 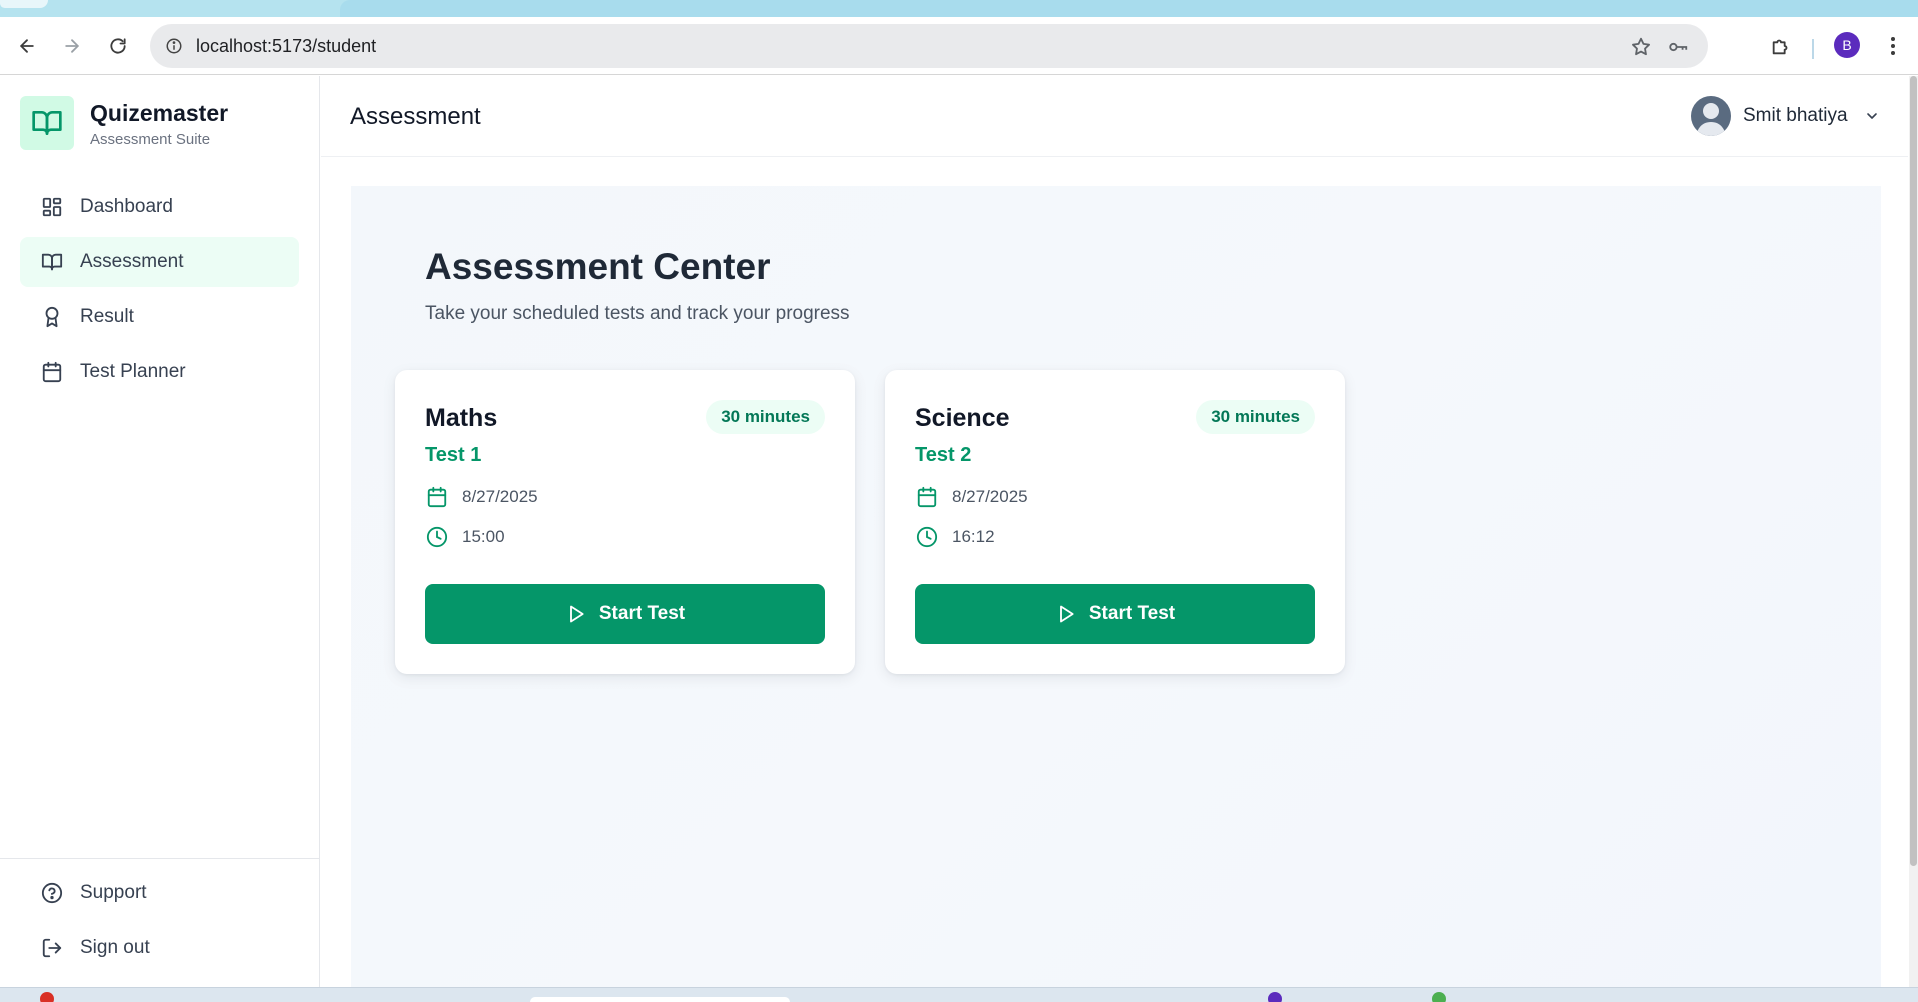 I want to click on award-icon, so click(x=52, y=317).